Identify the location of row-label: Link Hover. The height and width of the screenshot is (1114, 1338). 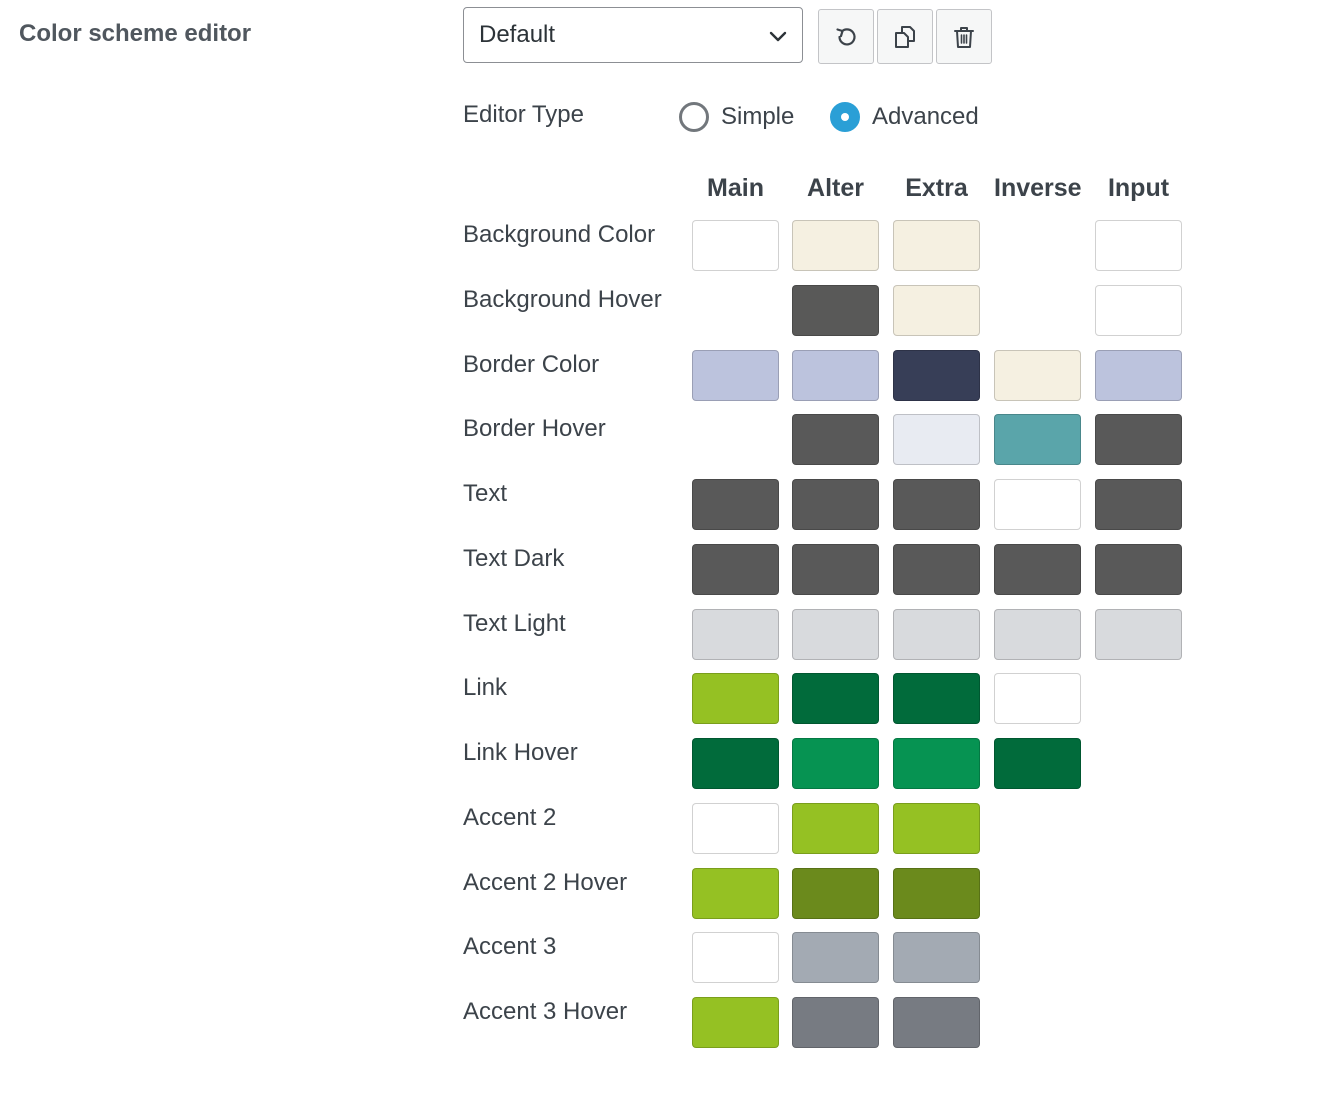
(520, 752).